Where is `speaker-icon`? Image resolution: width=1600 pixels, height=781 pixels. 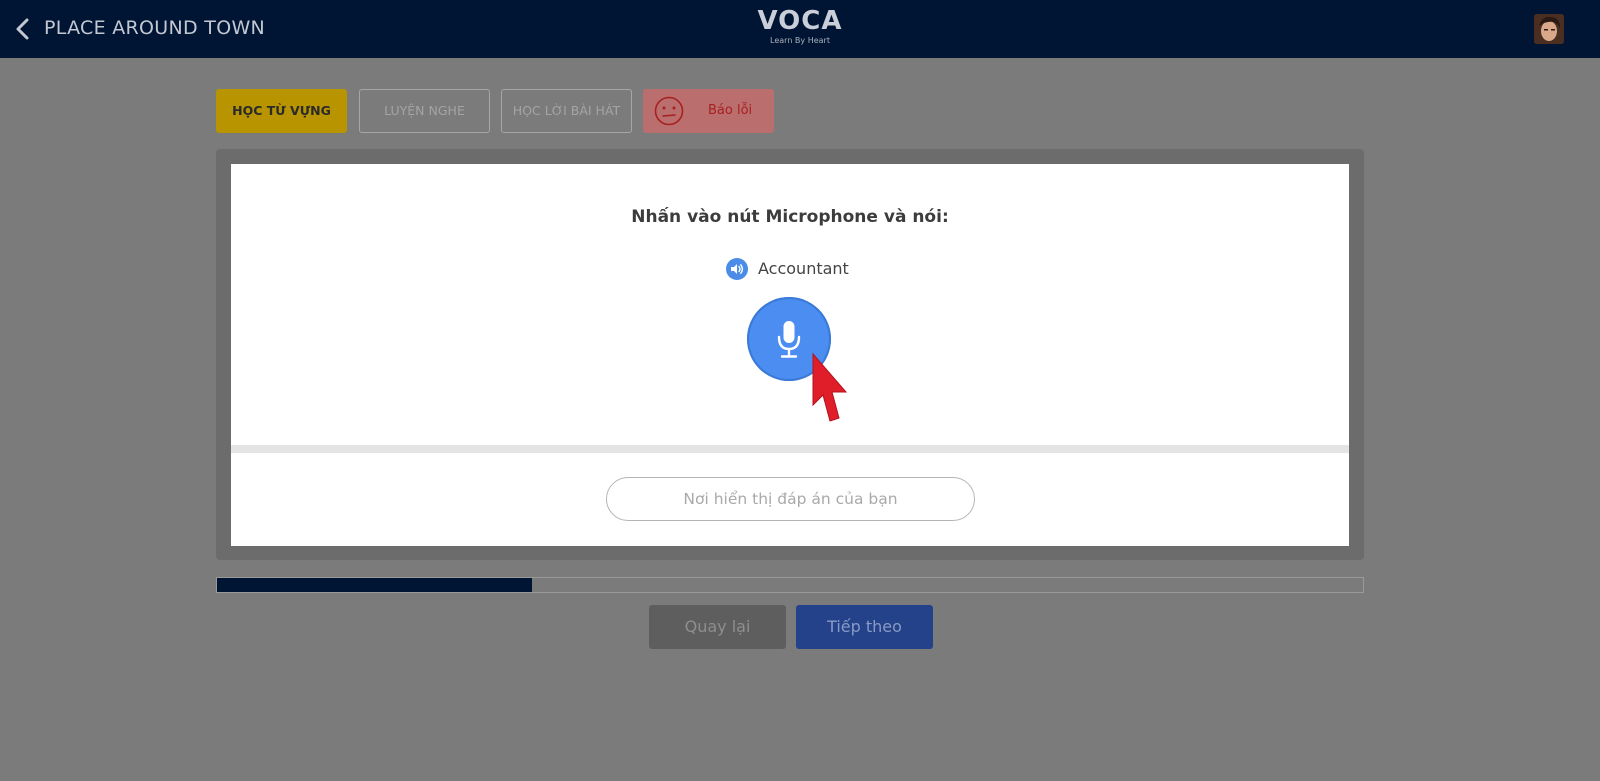 speaker-icon is located at coordinates (737, 269).